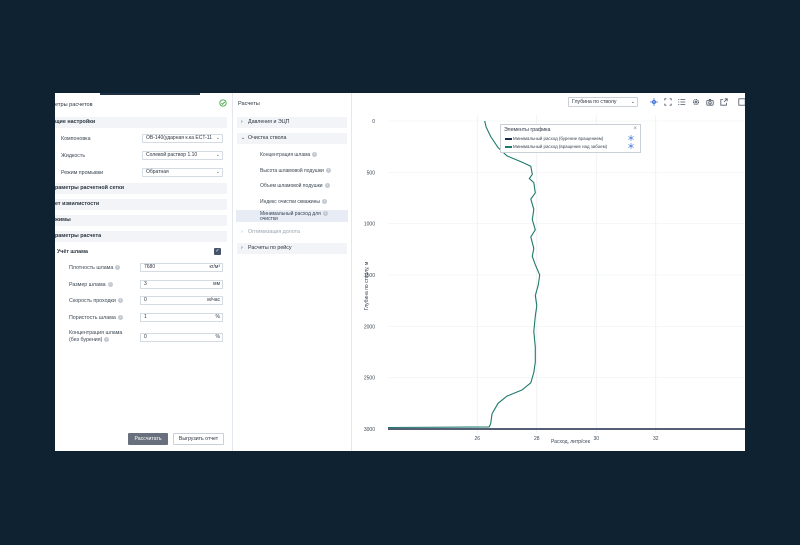 Image resolution: width=800 pixels, height=545 pixels. What do you see at coordinates (92, 318) in the screenshot?
I see `porosity-label-text: Пористость шлама` at bounding box center [92, 318].